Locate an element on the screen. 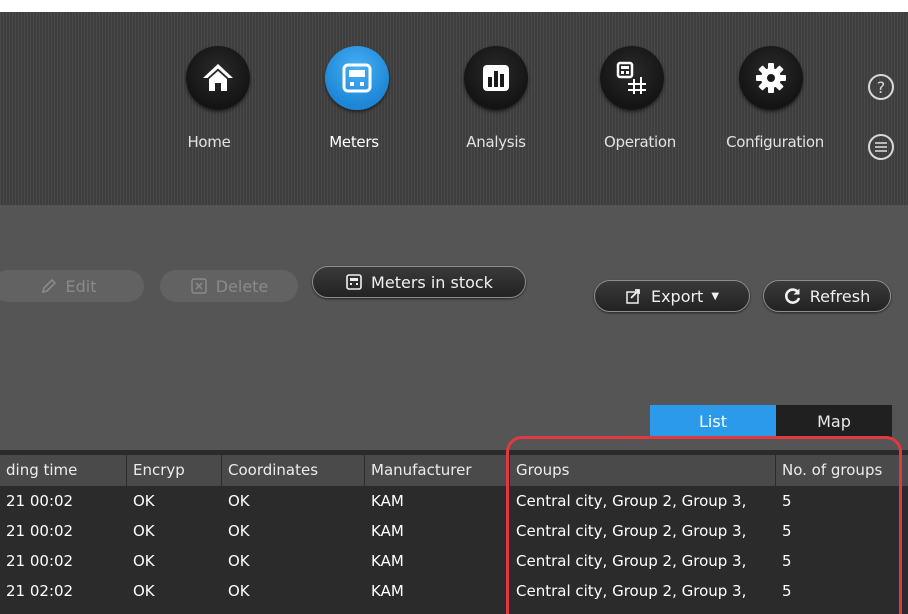 The width and height of the screenshot is (908, 614). map-view-label: Map is located at coordinates (834, 421).